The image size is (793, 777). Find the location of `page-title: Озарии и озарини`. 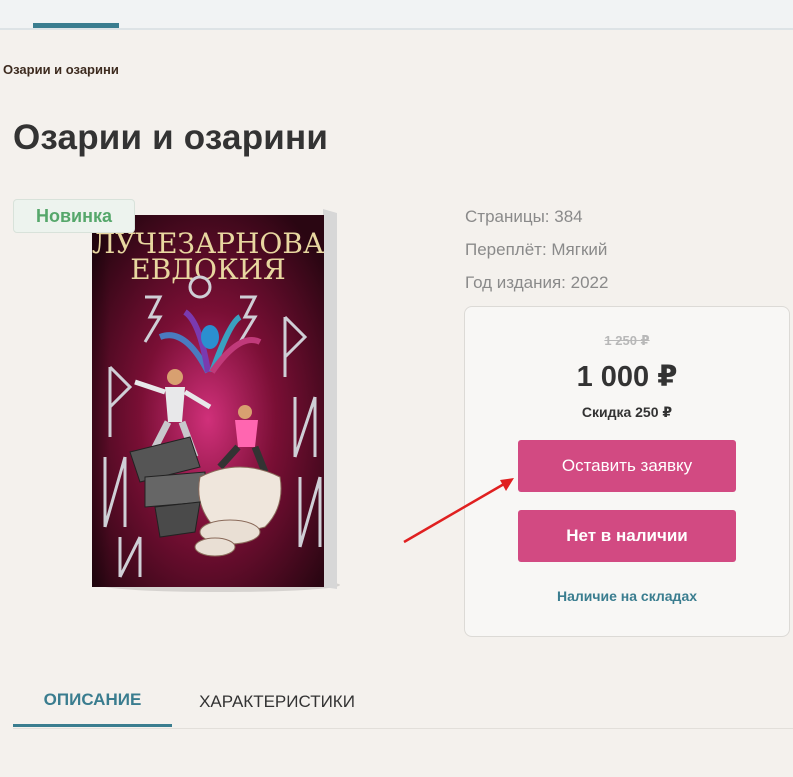

page-title: Озарии и озарини is located at coordinates (171, 137).